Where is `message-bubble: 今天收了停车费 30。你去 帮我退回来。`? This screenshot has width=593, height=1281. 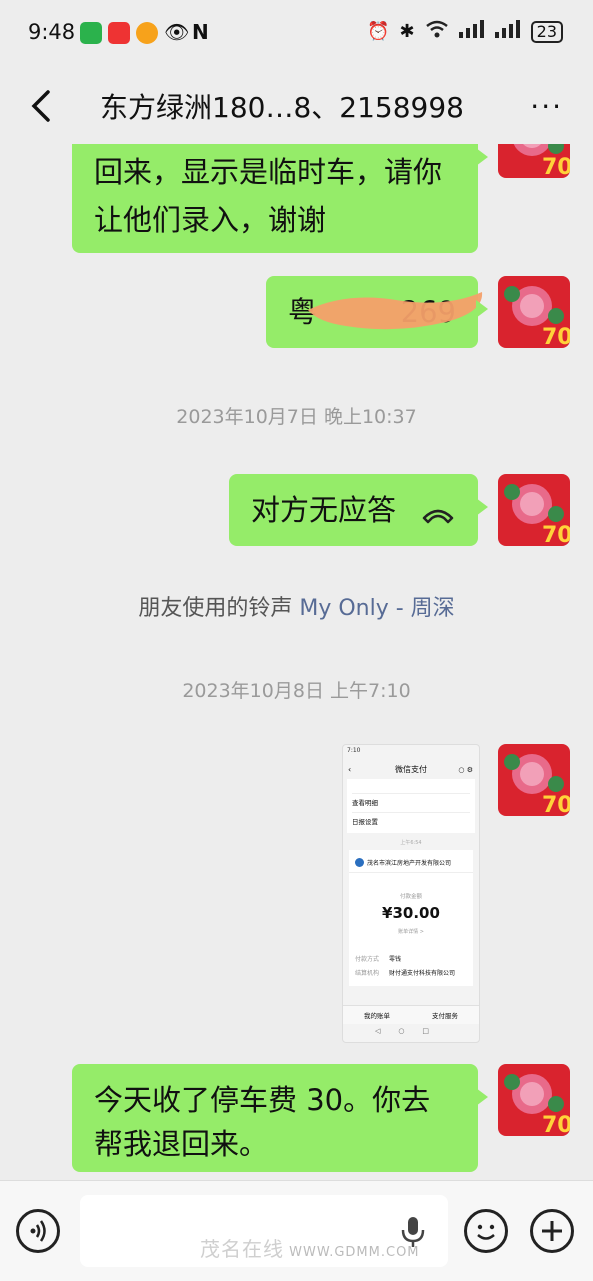
message-bubble: 今天收了停车费 30。你去 帮我退回来。 is located at coordinates (280, 1118).